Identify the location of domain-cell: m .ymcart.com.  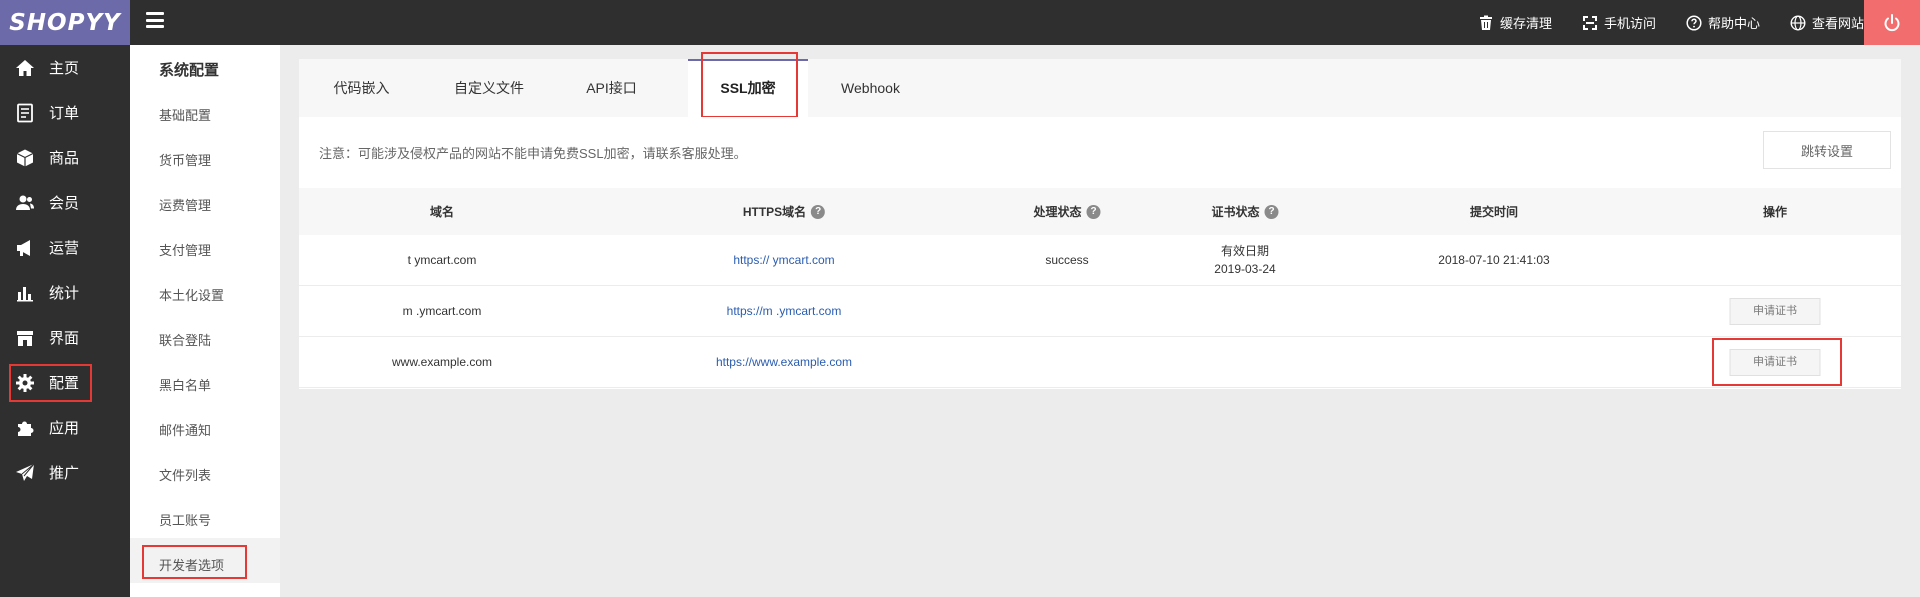
(442, 311).